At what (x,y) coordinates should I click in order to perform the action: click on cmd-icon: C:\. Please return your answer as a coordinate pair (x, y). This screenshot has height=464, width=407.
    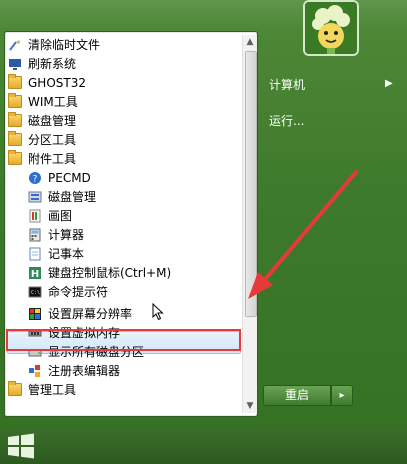
    Looking at the image, I should click on (35, 292).